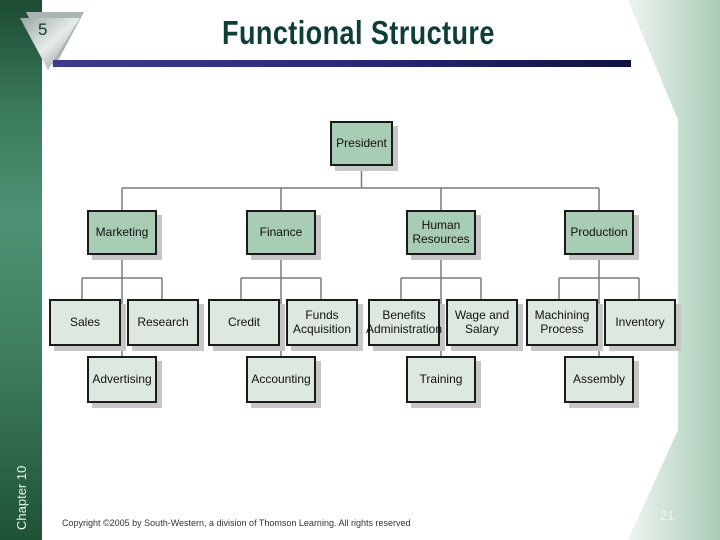 This screenshot has width=720, height=540. What do you see at coordinates (122, 232) in the screenshot?
I see `org-box-department: Marketing` at bounding box center [122, 232].